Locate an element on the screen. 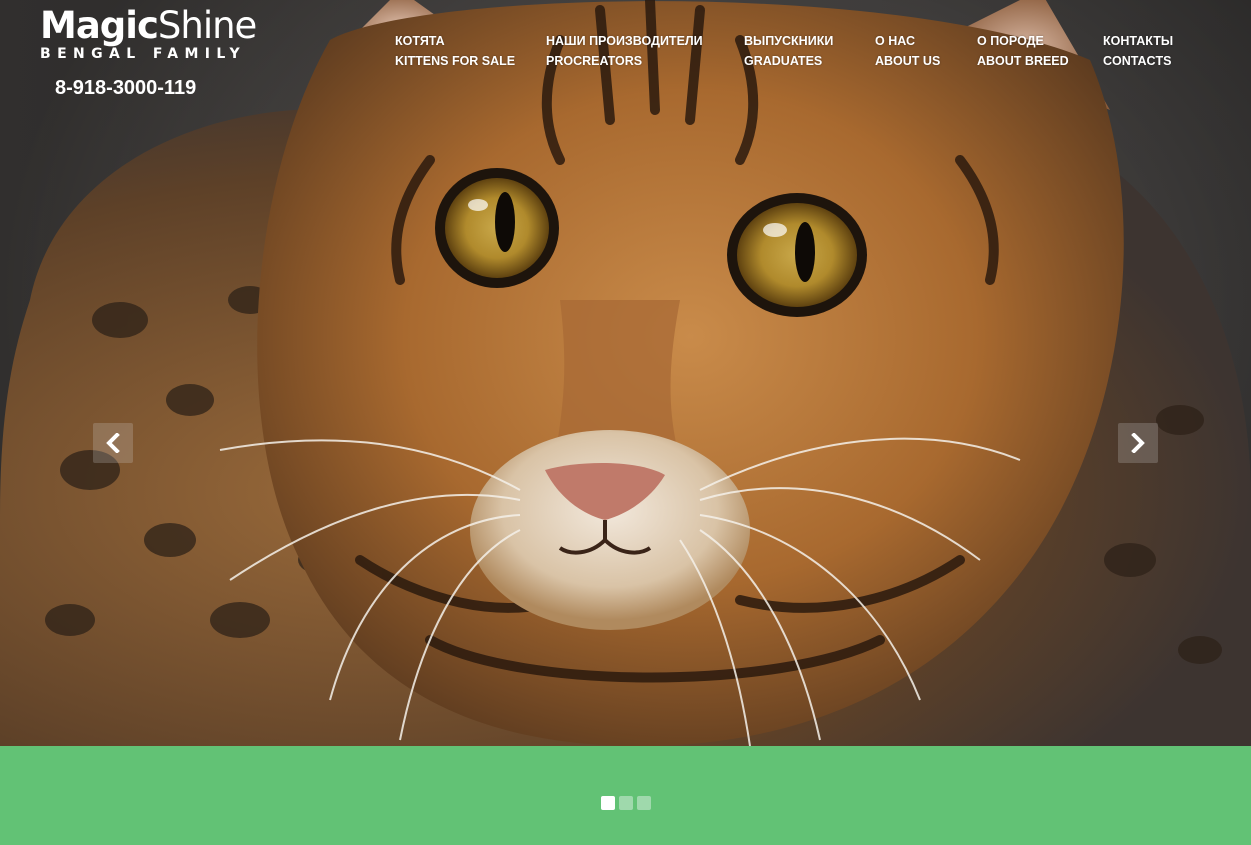 Image resolution: width=1251 pixels, height=845 pixels. nav-item-label-en: CONTACTS is located at coordinates (1137, 61).